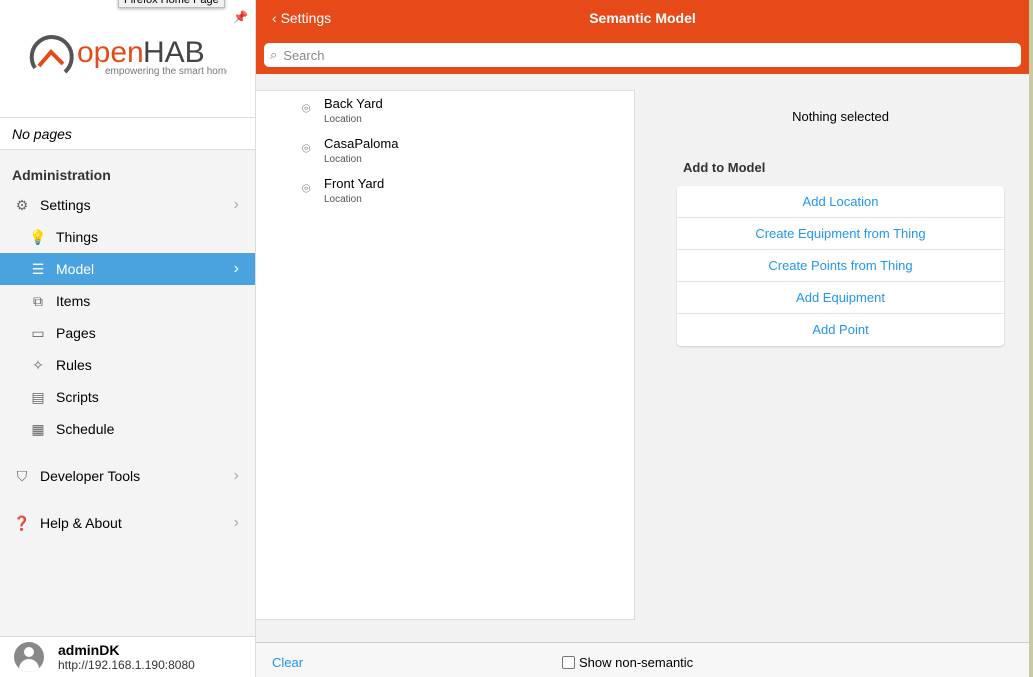  I want to click on label: Items, so click(73, 301).